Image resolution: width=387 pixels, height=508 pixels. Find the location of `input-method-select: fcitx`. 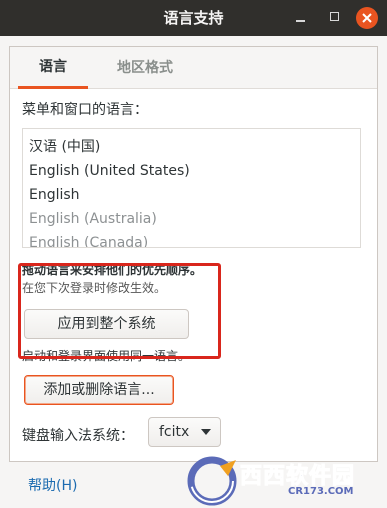

input-method-select: fcitx is located at coordinates (184, 432).